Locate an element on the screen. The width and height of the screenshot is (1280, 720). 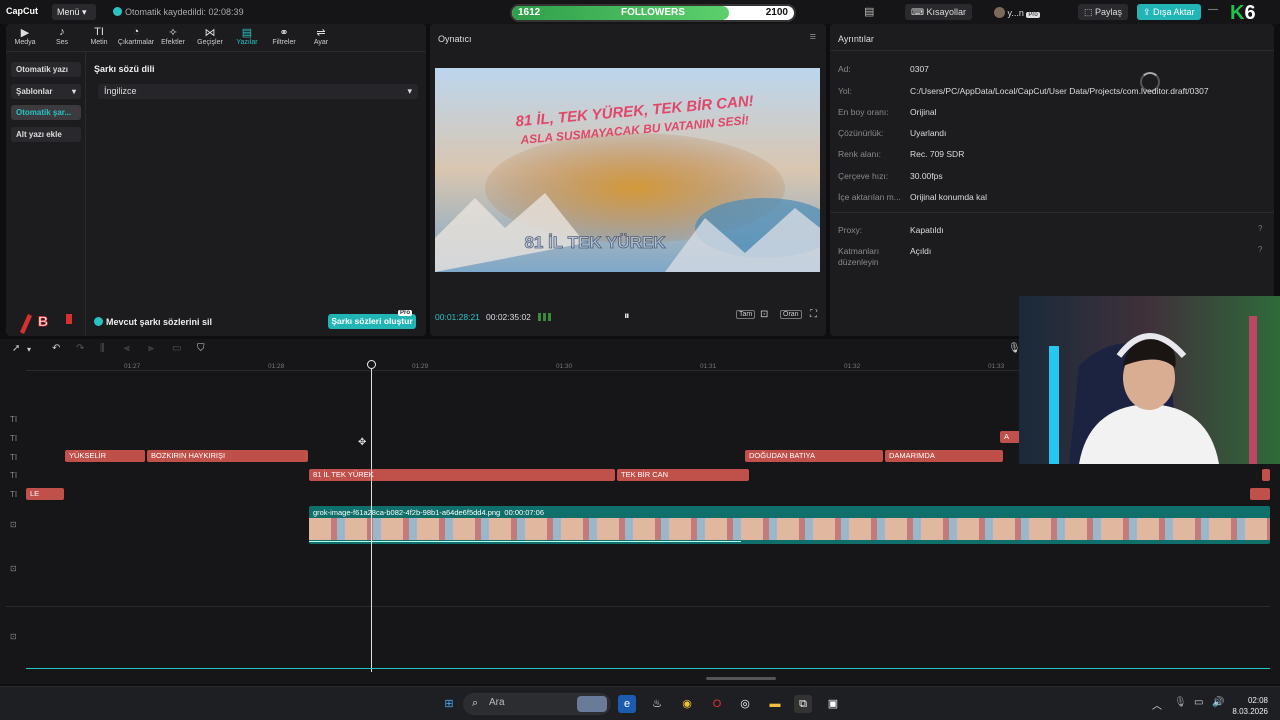
split-right-icon: ⫸ is located at coordinates (151, 348).